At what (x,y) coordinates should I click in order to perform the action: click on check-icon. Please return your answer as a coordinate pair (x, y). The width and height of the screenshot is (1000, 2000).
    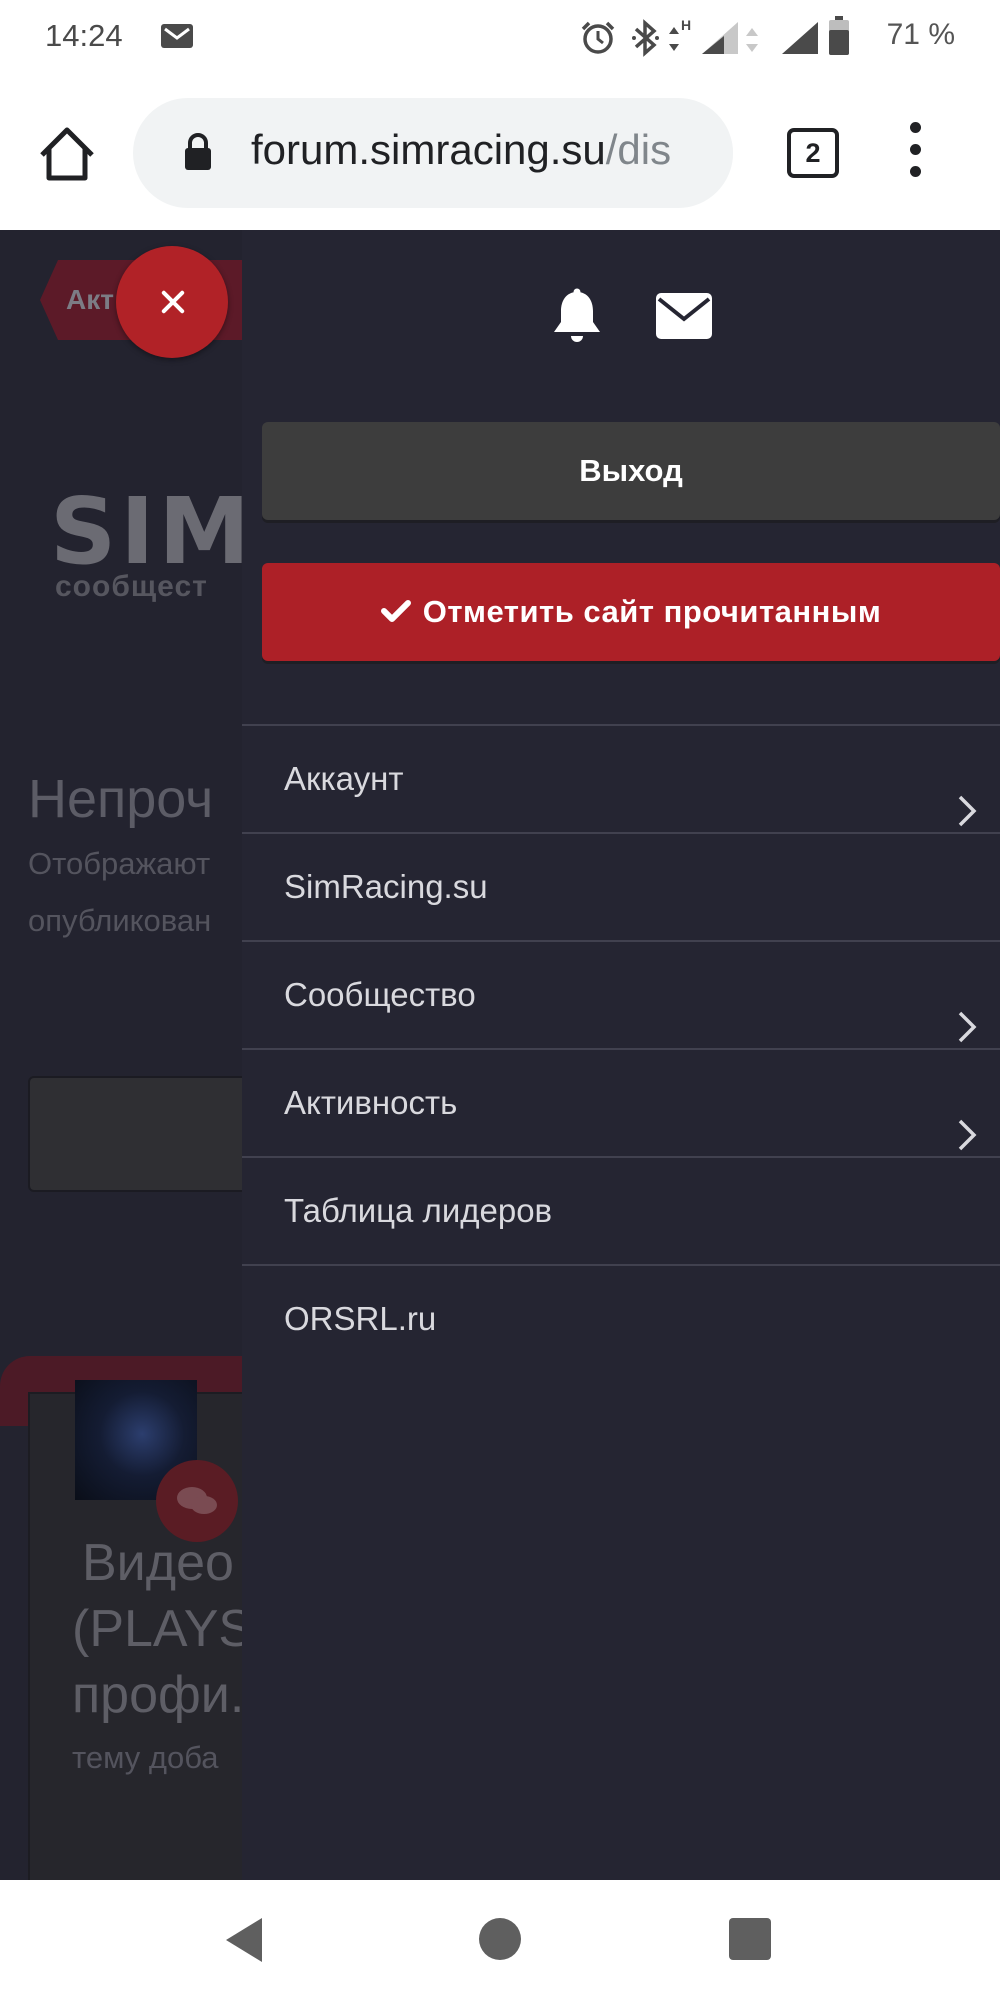
    Looking at the image, I should click on (395, 610).